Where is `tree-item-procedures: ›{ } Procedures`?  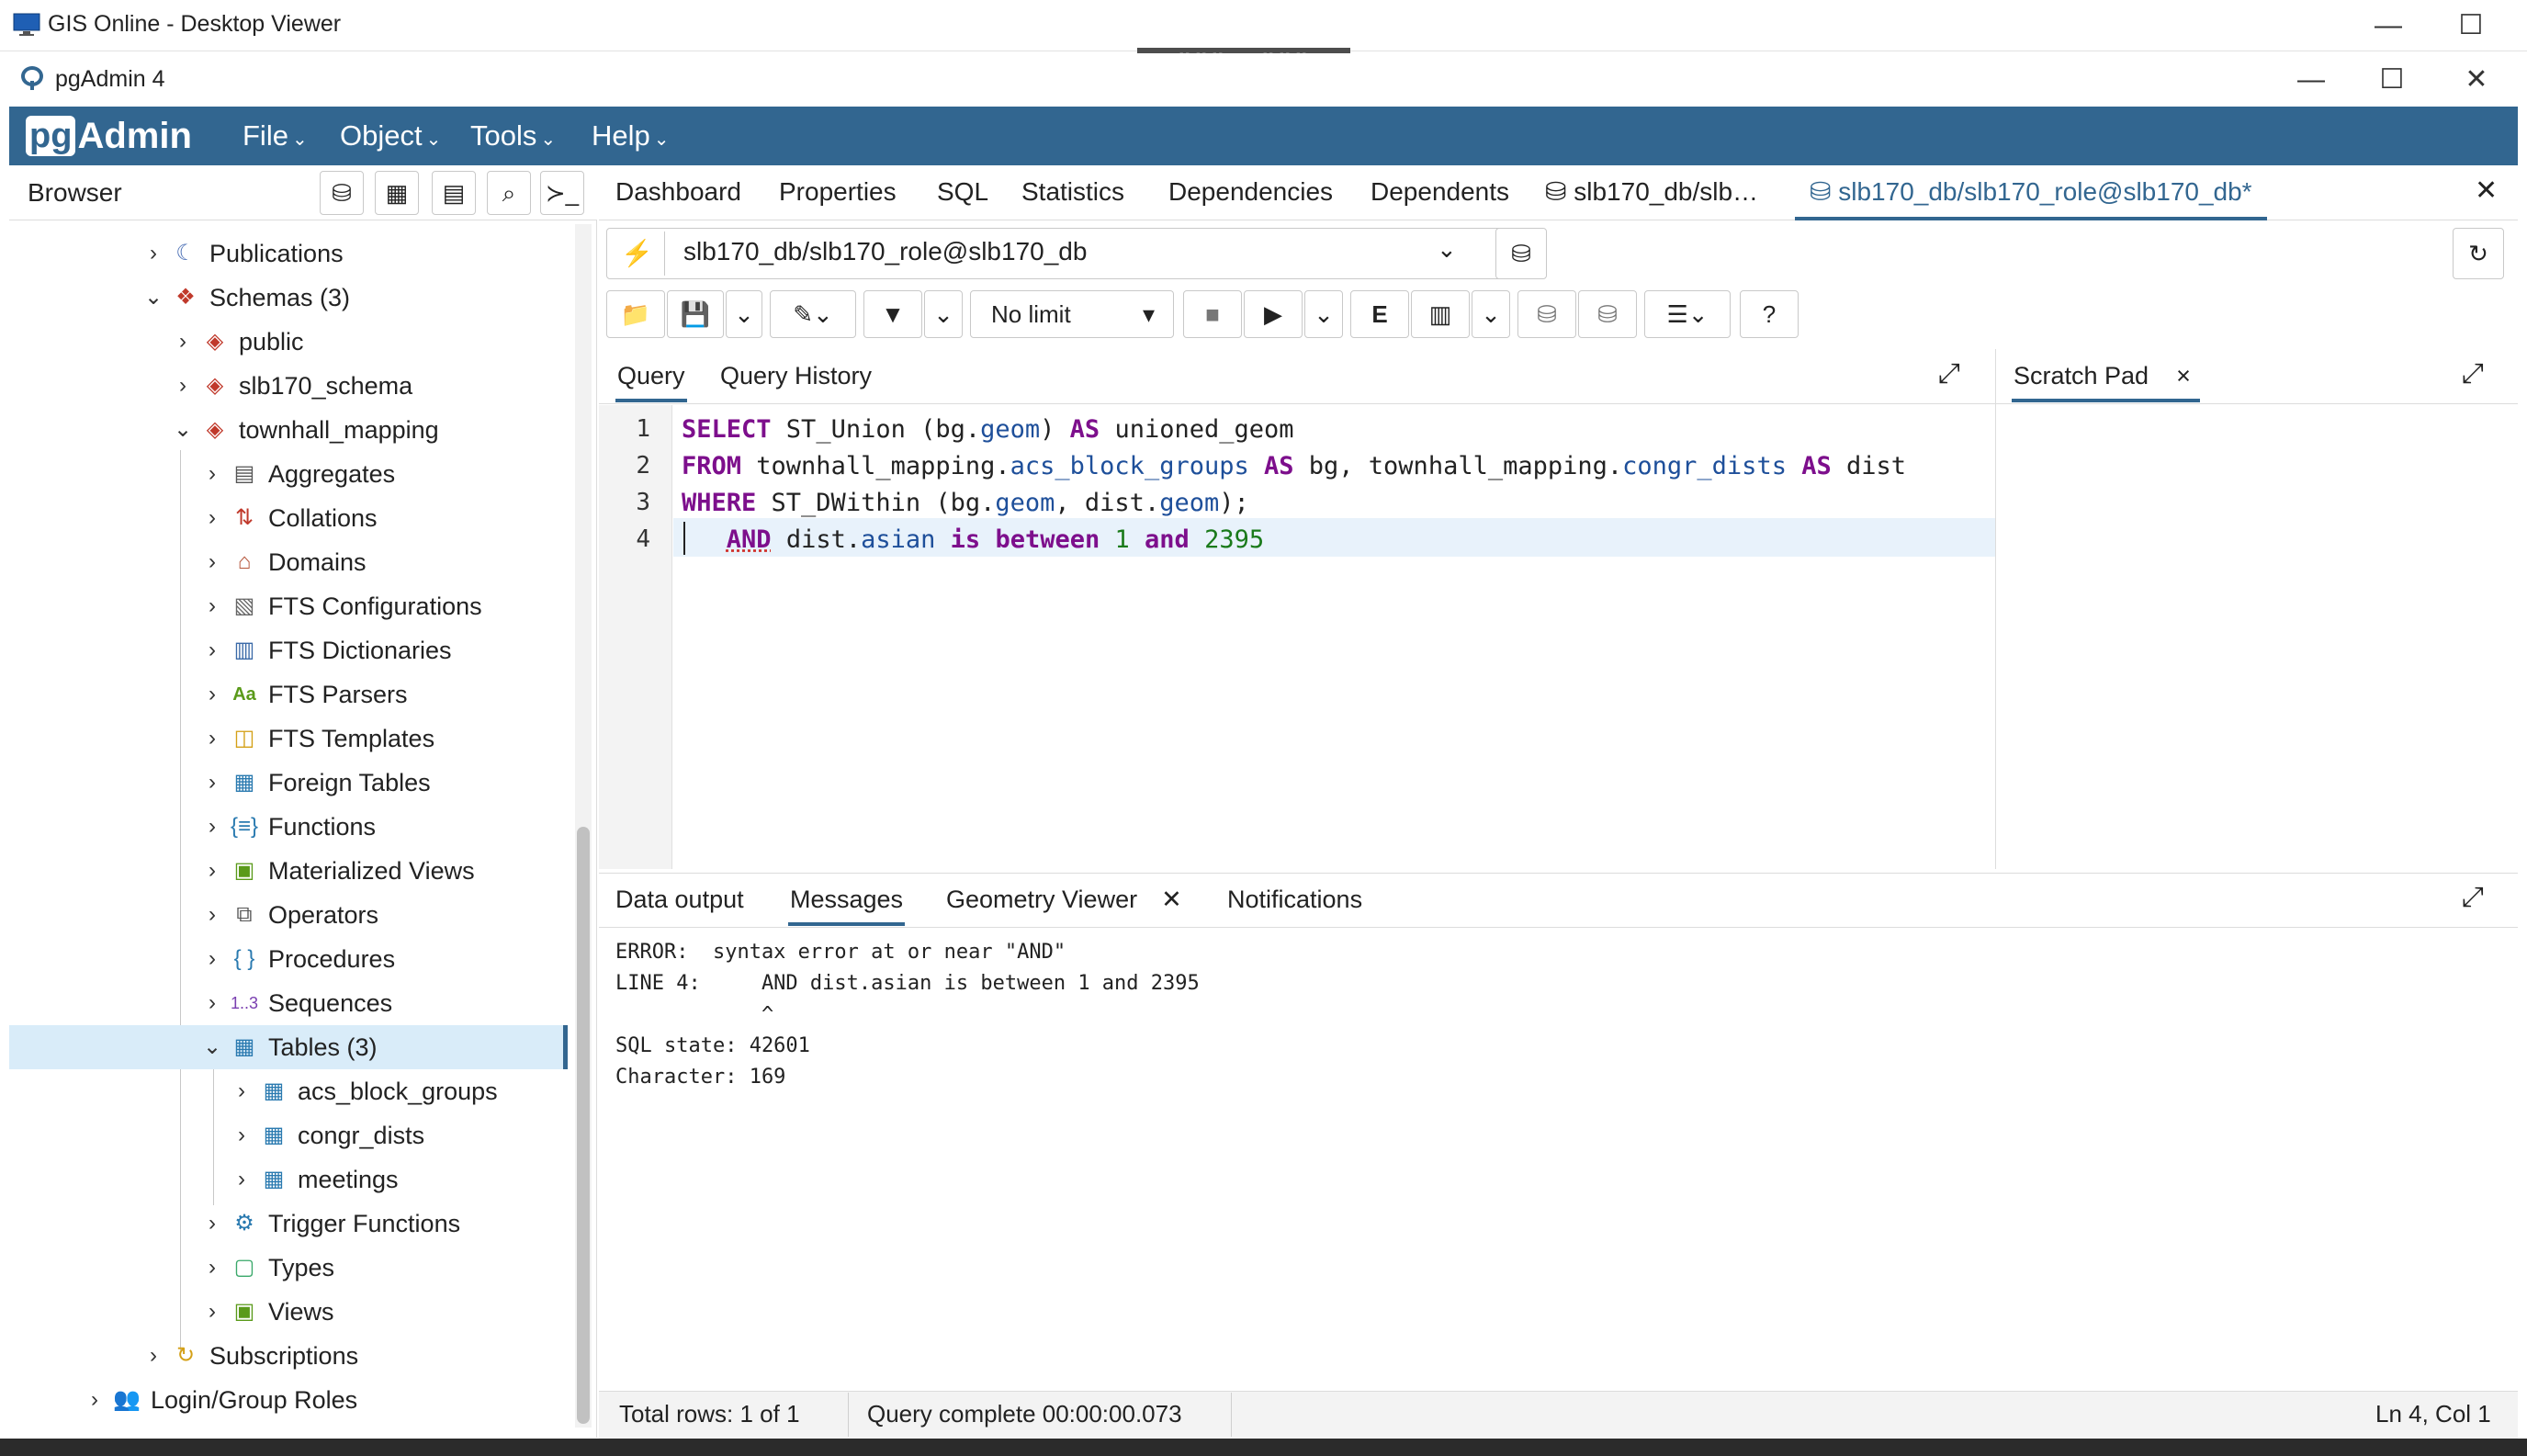
tree-item-procedures: ›{ } Procedures is located at coordinates (383, 959).